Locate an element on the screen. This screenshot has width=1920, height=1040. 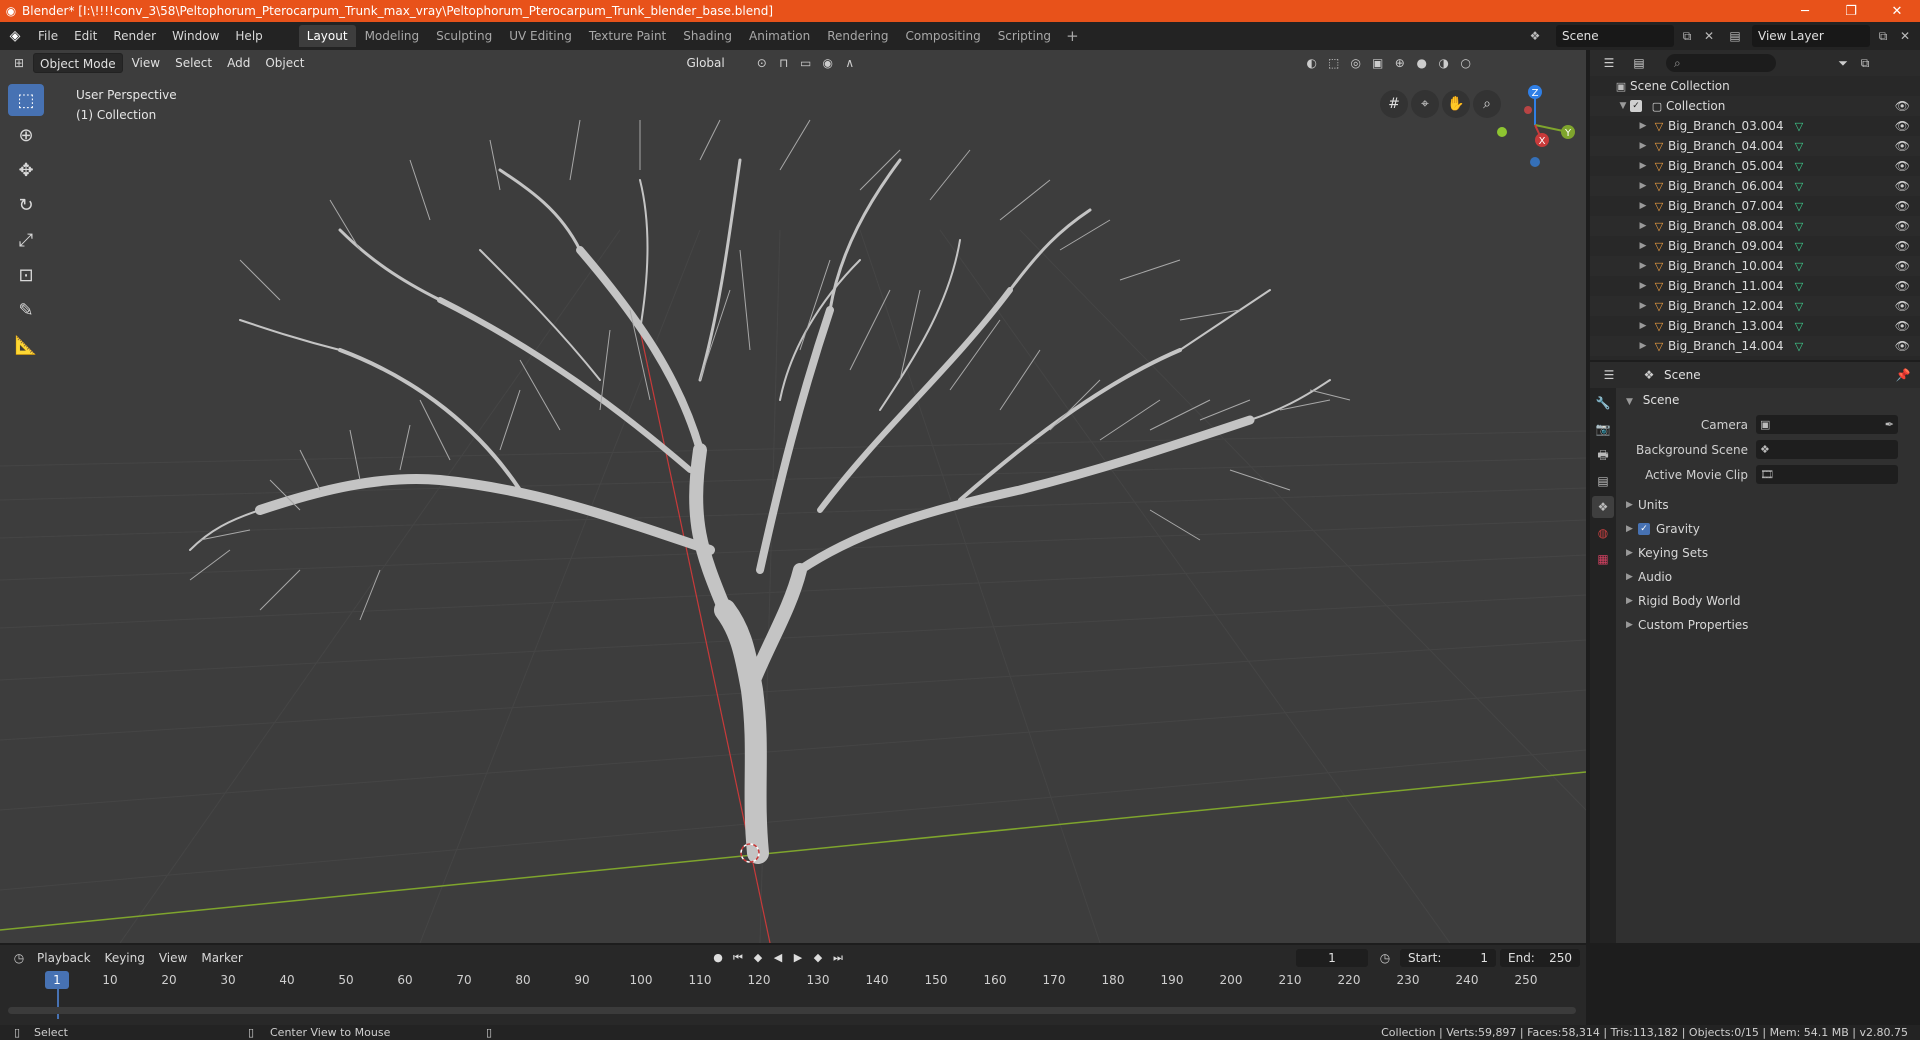
list-item: ▶ ▽ Big_Branch_07.004 ▽ 👁 is located at coordinates (1755, 206).